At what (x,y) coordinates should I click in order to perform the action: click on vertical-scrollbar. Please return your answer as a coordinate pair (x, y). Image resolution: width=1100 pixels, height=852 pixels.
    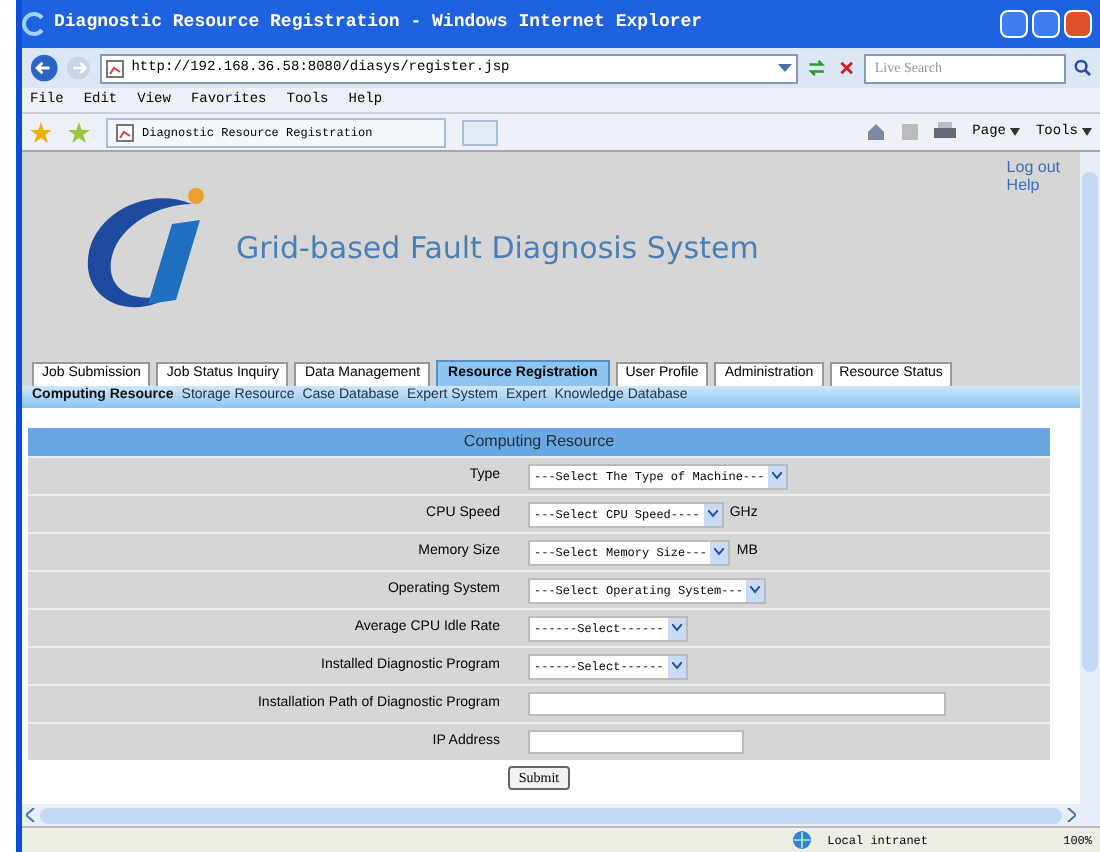
    Looking at the image, I should click on (1090, 489).